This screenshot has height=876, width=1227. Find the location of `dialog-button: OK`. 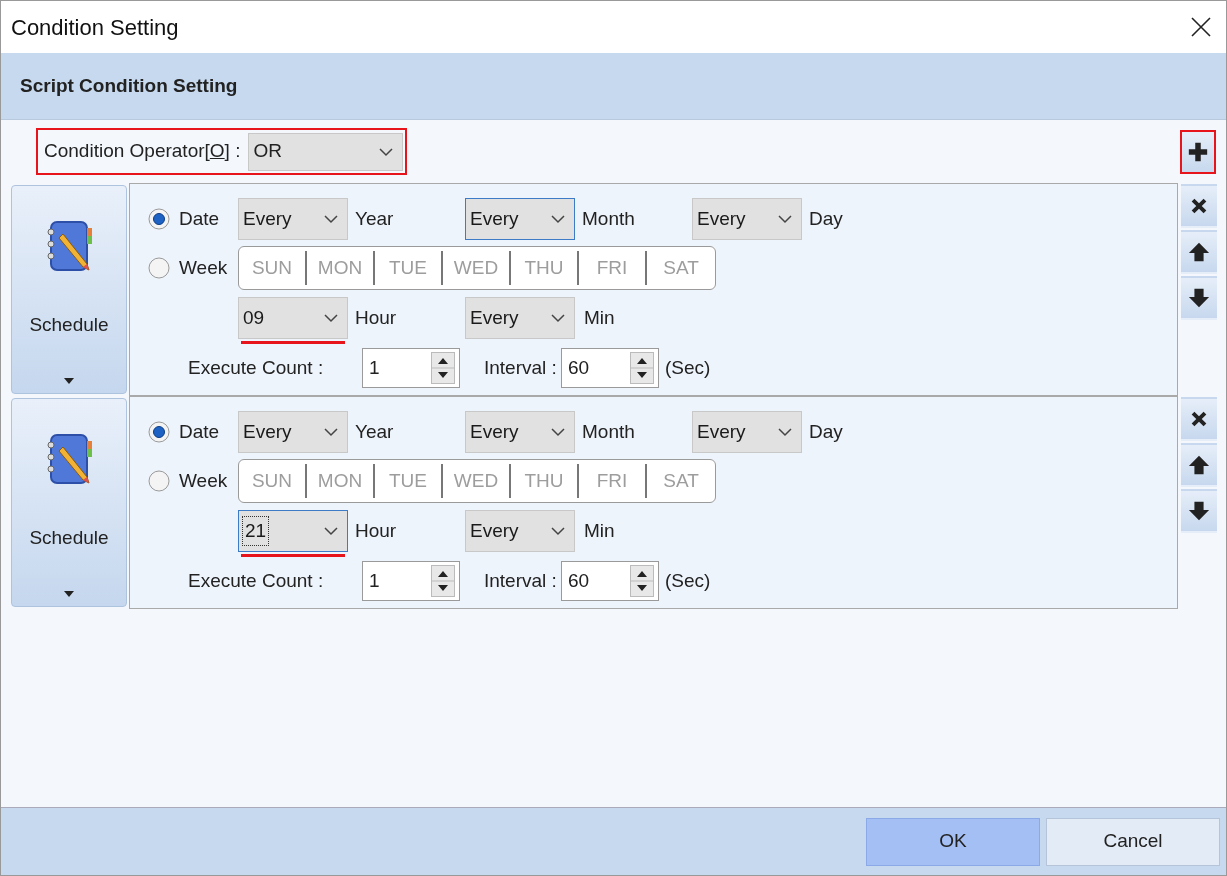

dialog-button: OK is located at coordinates (953, 841).